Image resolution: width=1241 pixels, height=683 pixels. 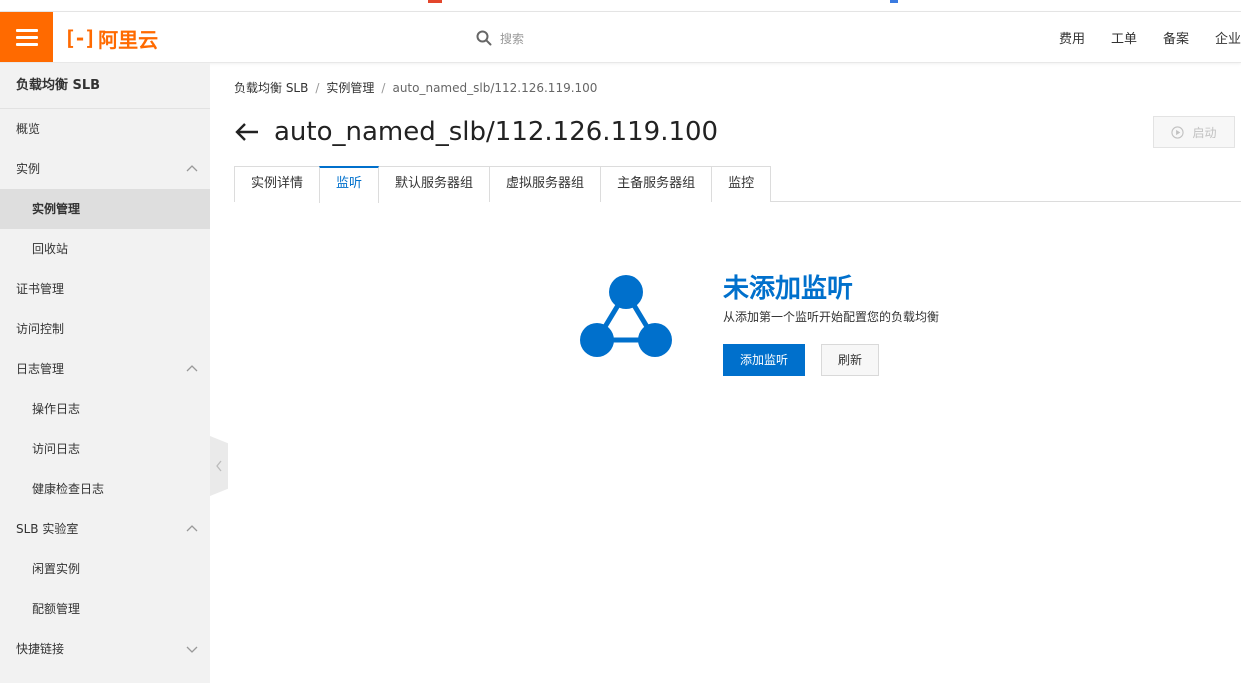 I want to click on menu-toggle-button, so click(x=26, y=37).